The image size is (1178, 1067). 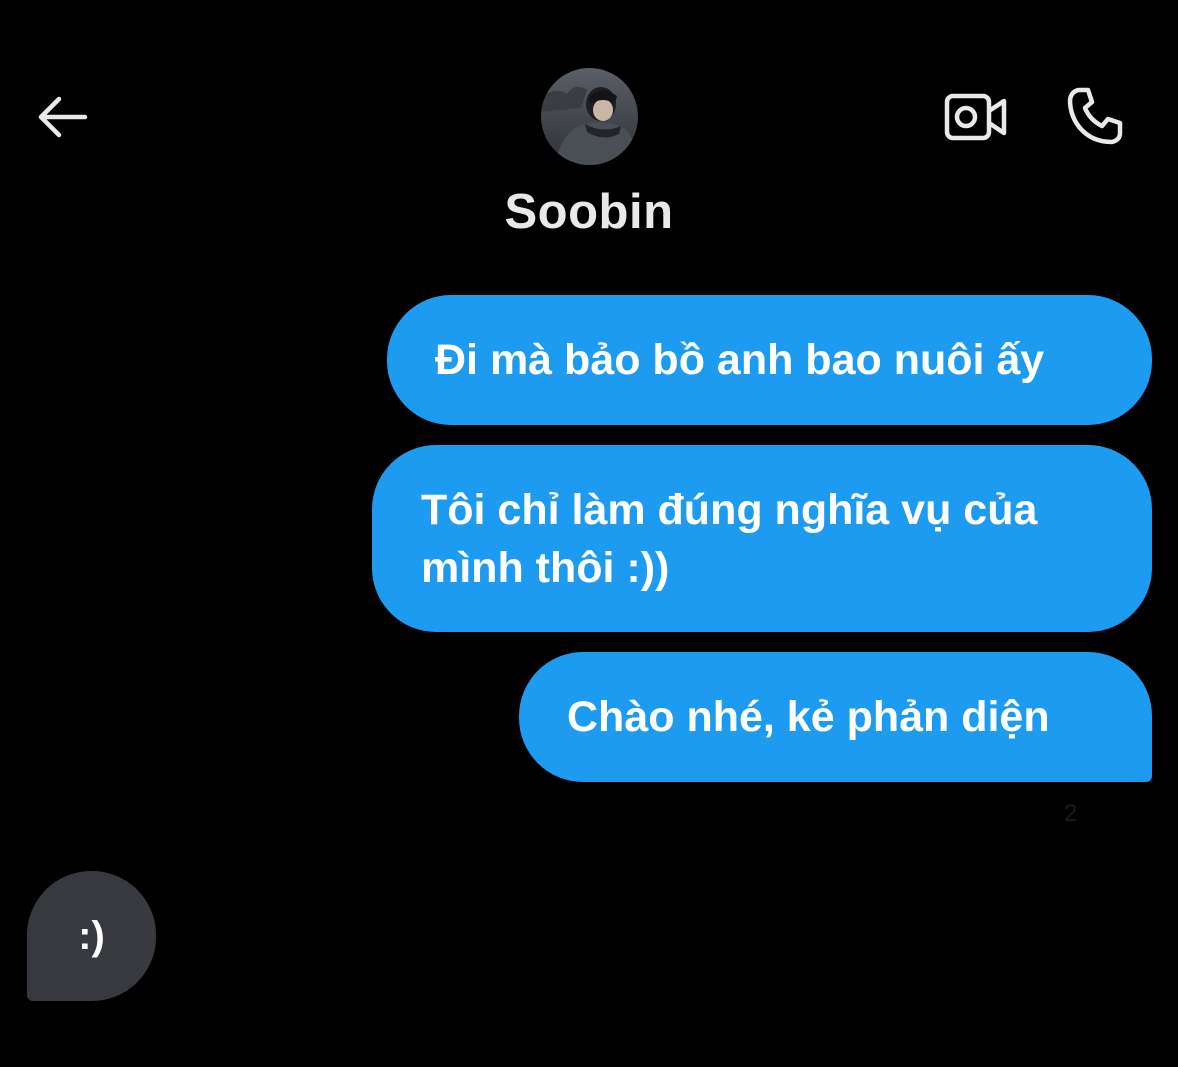 I want to click on video-camera-icon, so click(x=975, y=117).